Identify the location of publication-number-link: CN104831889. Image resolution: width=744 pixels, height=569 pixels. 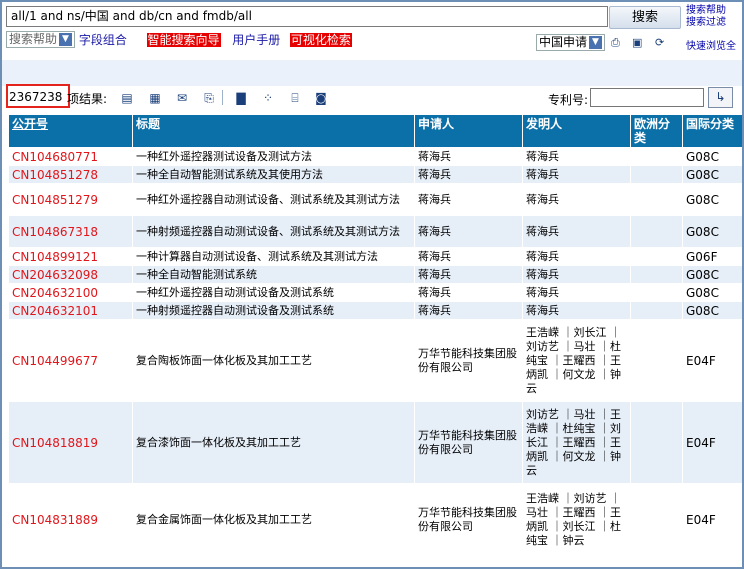
(71, 520).